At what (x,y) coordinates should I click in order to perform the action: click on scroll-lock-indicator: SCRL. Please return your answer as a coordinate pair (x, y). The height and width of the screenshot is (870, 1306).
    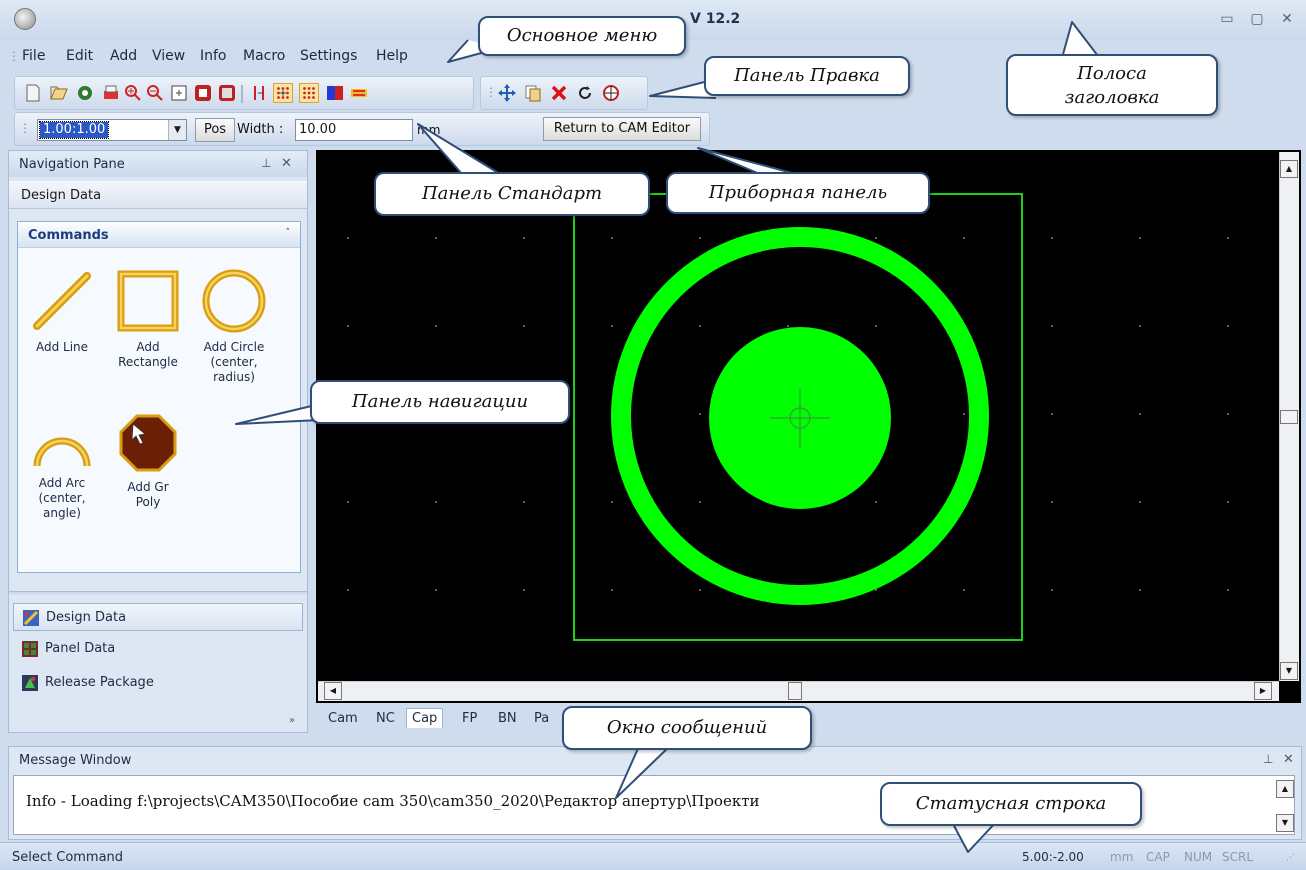
    Looking at the image, I should click on (1238, 857).